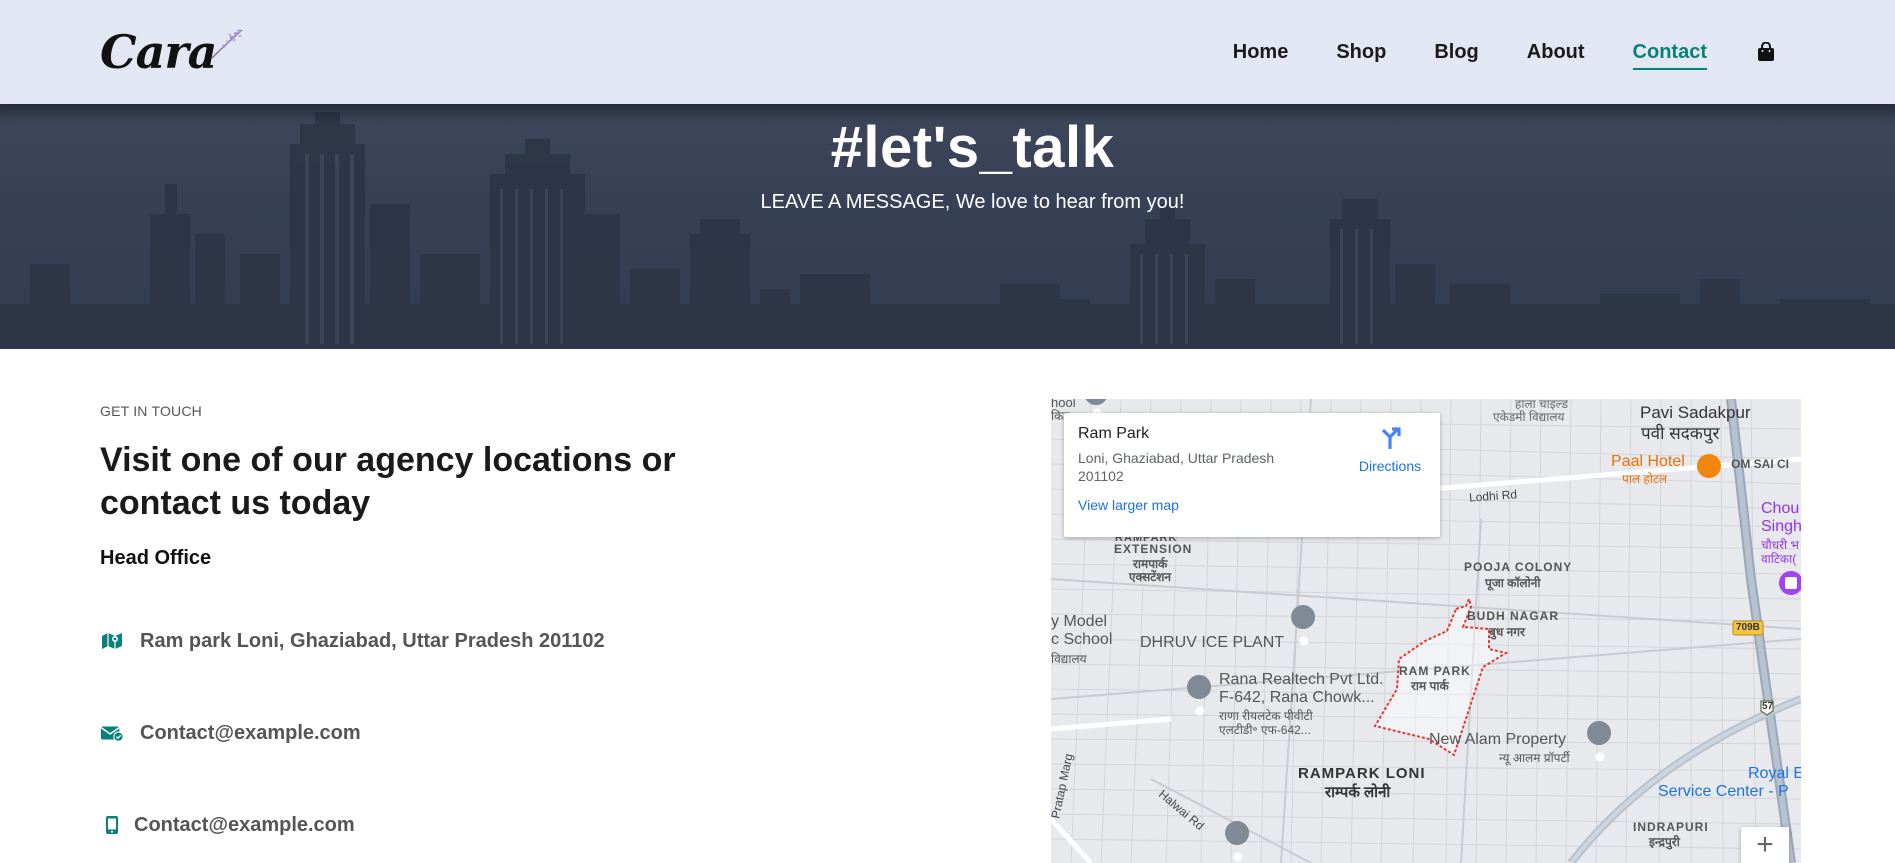 The width and height of the screenshot is (1895, 863). I want to click on map-label-rploni-en: RAMPARK LONI, so click(1362, 773).